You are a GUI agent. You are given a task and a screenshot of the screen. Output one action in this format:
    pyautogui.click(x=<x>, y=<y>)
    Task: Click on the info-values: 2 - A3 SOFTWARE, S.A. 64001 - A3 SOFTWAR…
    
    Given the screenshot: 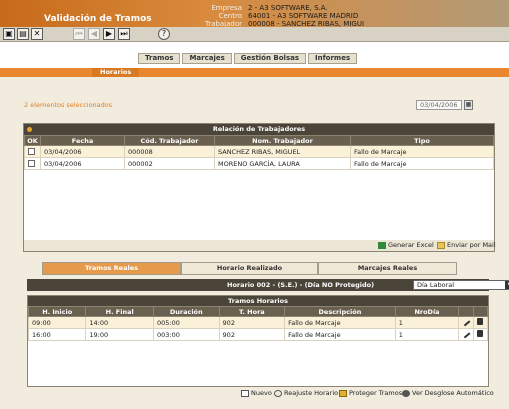 What is the action you would take?
    pyautogui.click(x=306, y=16)
    